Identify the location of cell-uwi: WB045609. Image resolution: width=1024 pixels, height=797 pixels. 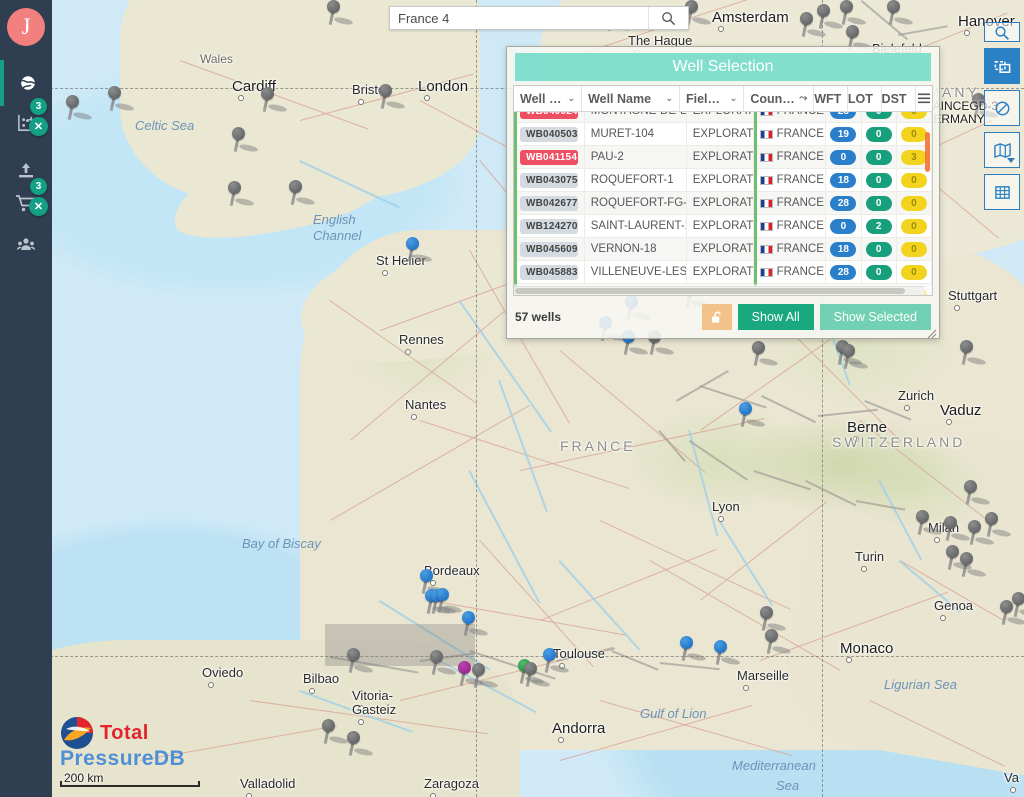
(549, 249).